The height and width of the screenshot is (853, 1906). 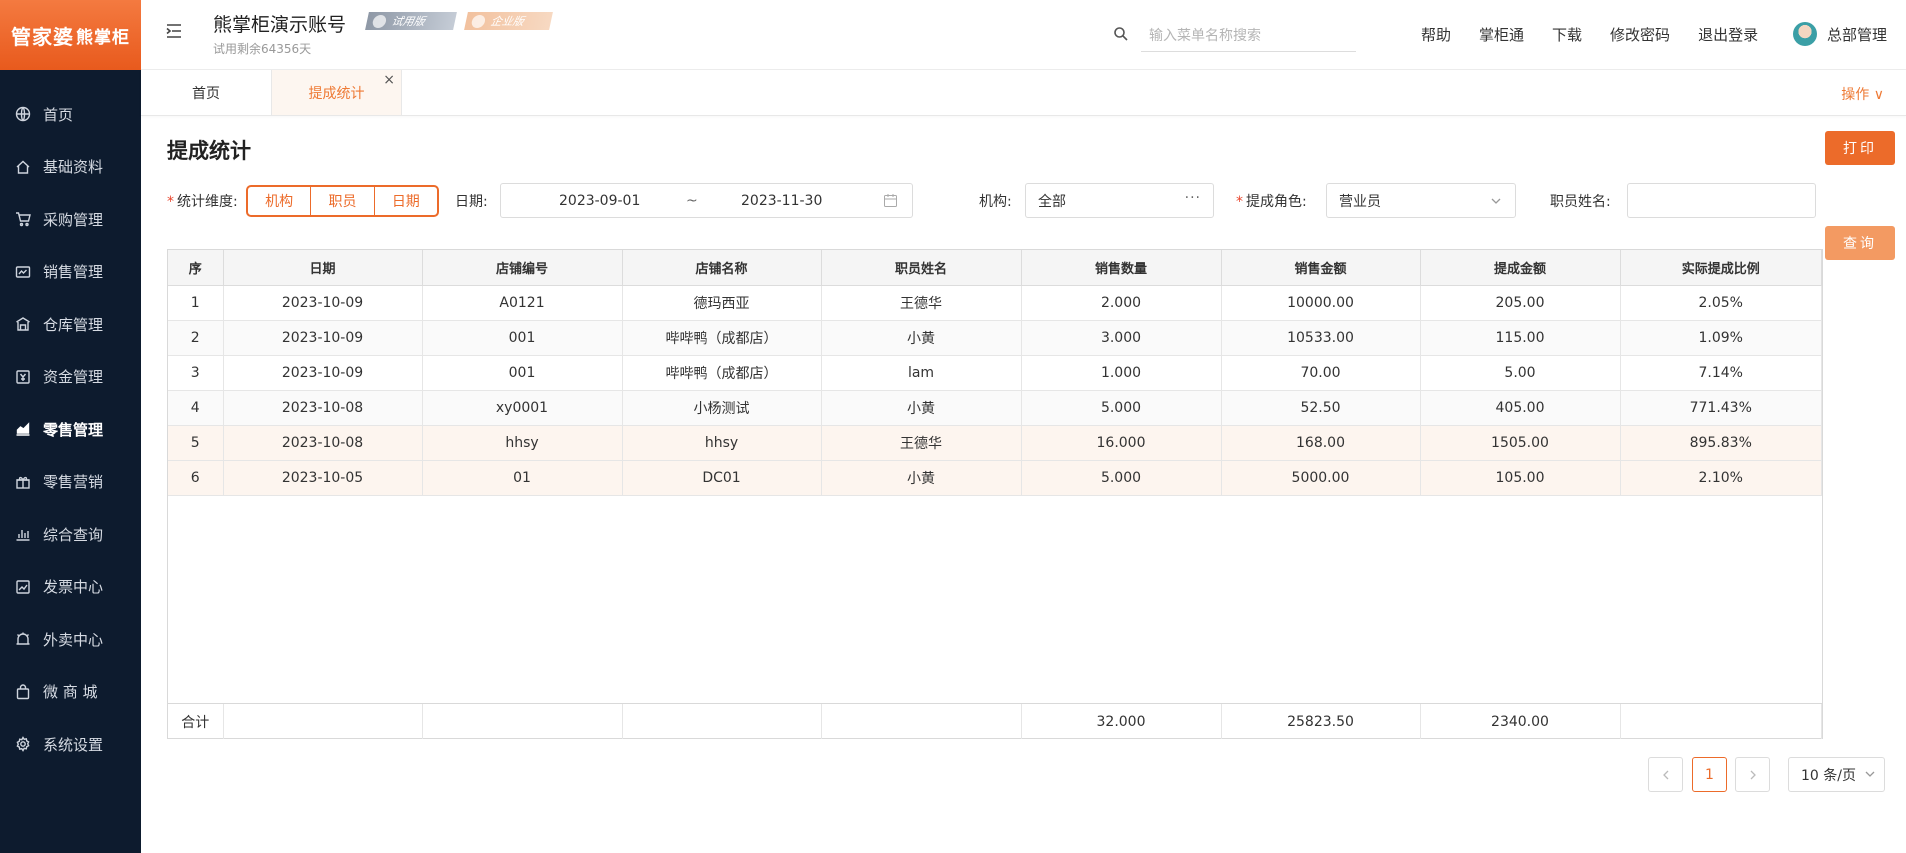 What do you see at coordinates (280, 201) in the screenshot?
I see `dimension-org-option: 机构` at bounding box center [280, 201].